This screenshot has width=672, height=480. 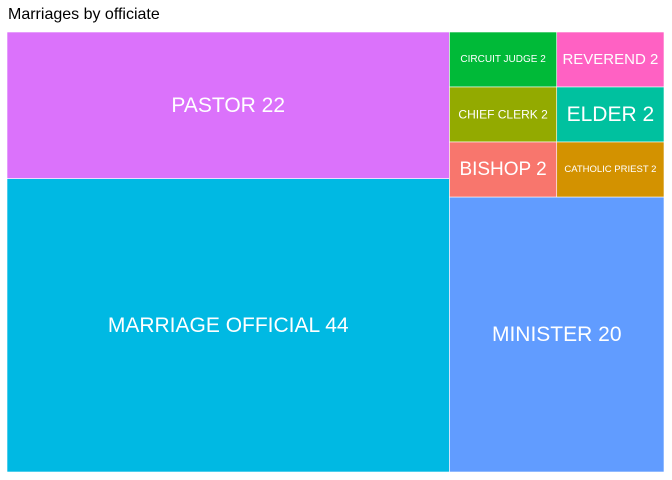 I want to click on treemap-label-elder: ELDER 2, so click(x=611, y=114).